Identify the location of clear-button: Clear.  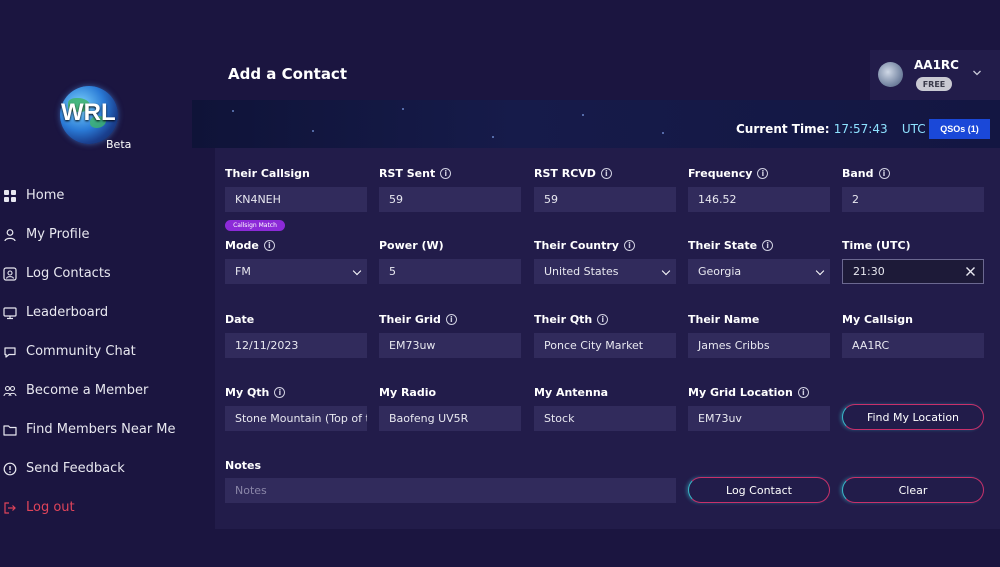
(913, 490).